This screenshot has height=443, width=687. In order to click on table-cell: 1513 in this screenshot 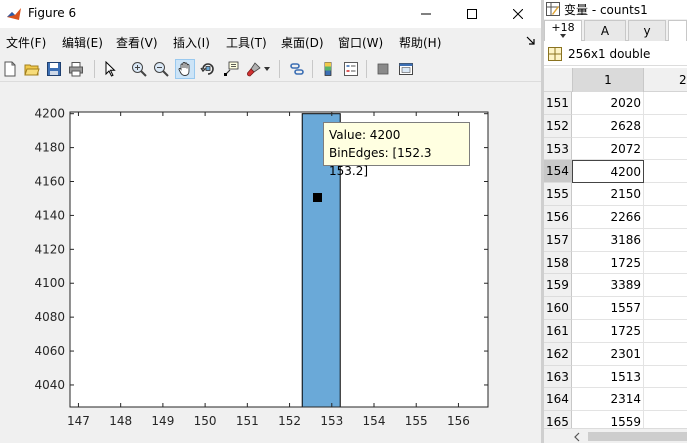, I will do `click(608, 377)`.